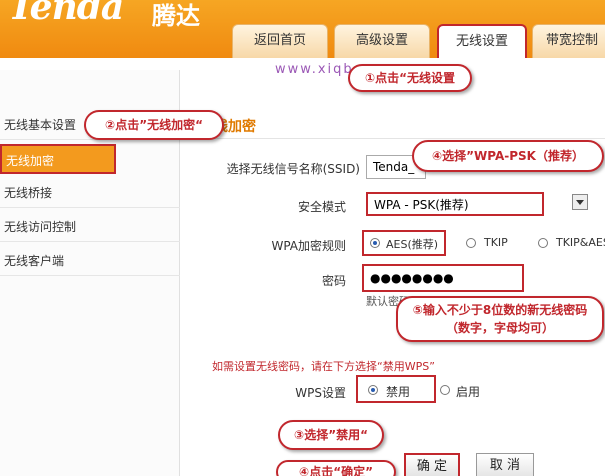  Describe the element at coordinates (505, 464) in the screenshot. I see `cancel-button: 取 消` at that location.